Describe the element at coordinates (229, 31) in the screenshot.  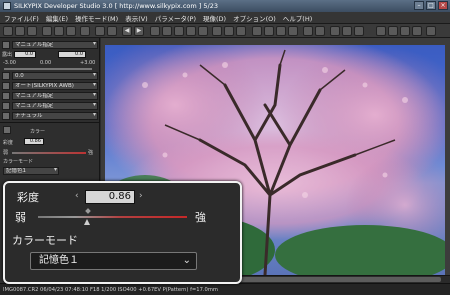
I see `wand-icon` at that location.